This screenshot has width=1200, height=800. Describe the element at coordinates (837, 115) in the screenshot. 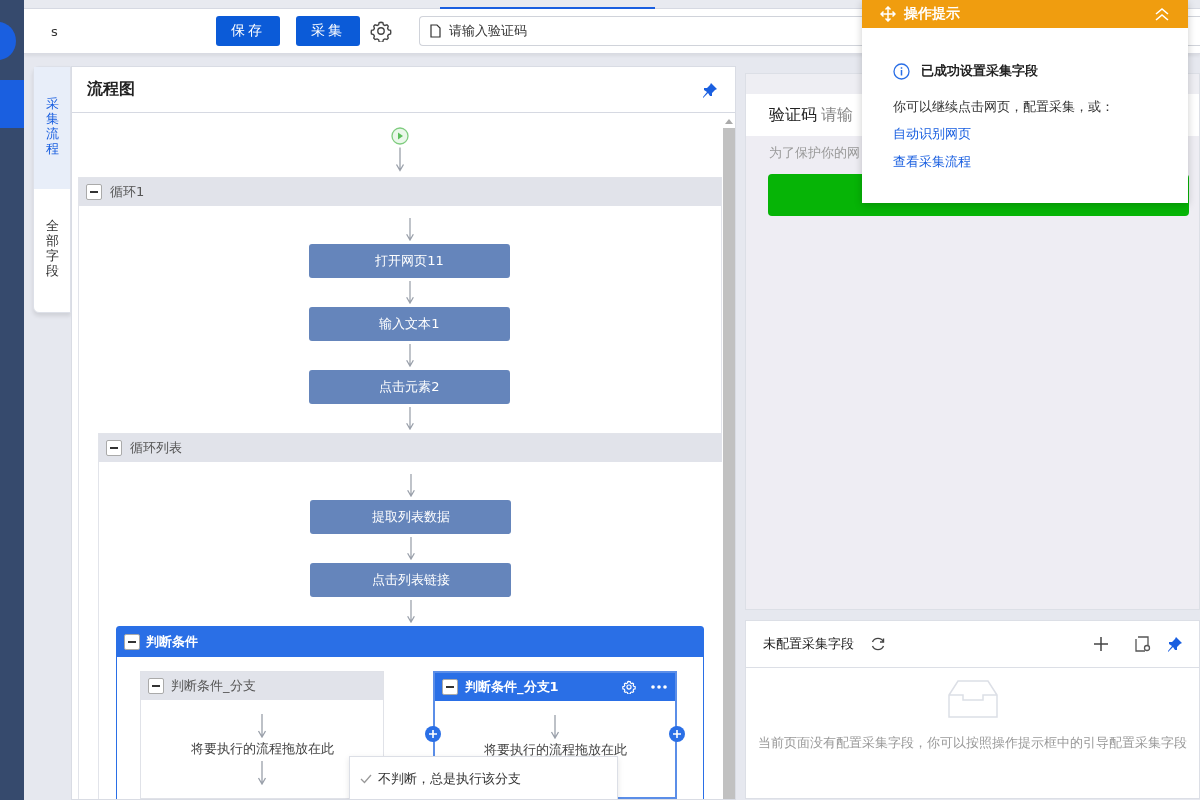

I see `captcha-input: 请输` at that location.